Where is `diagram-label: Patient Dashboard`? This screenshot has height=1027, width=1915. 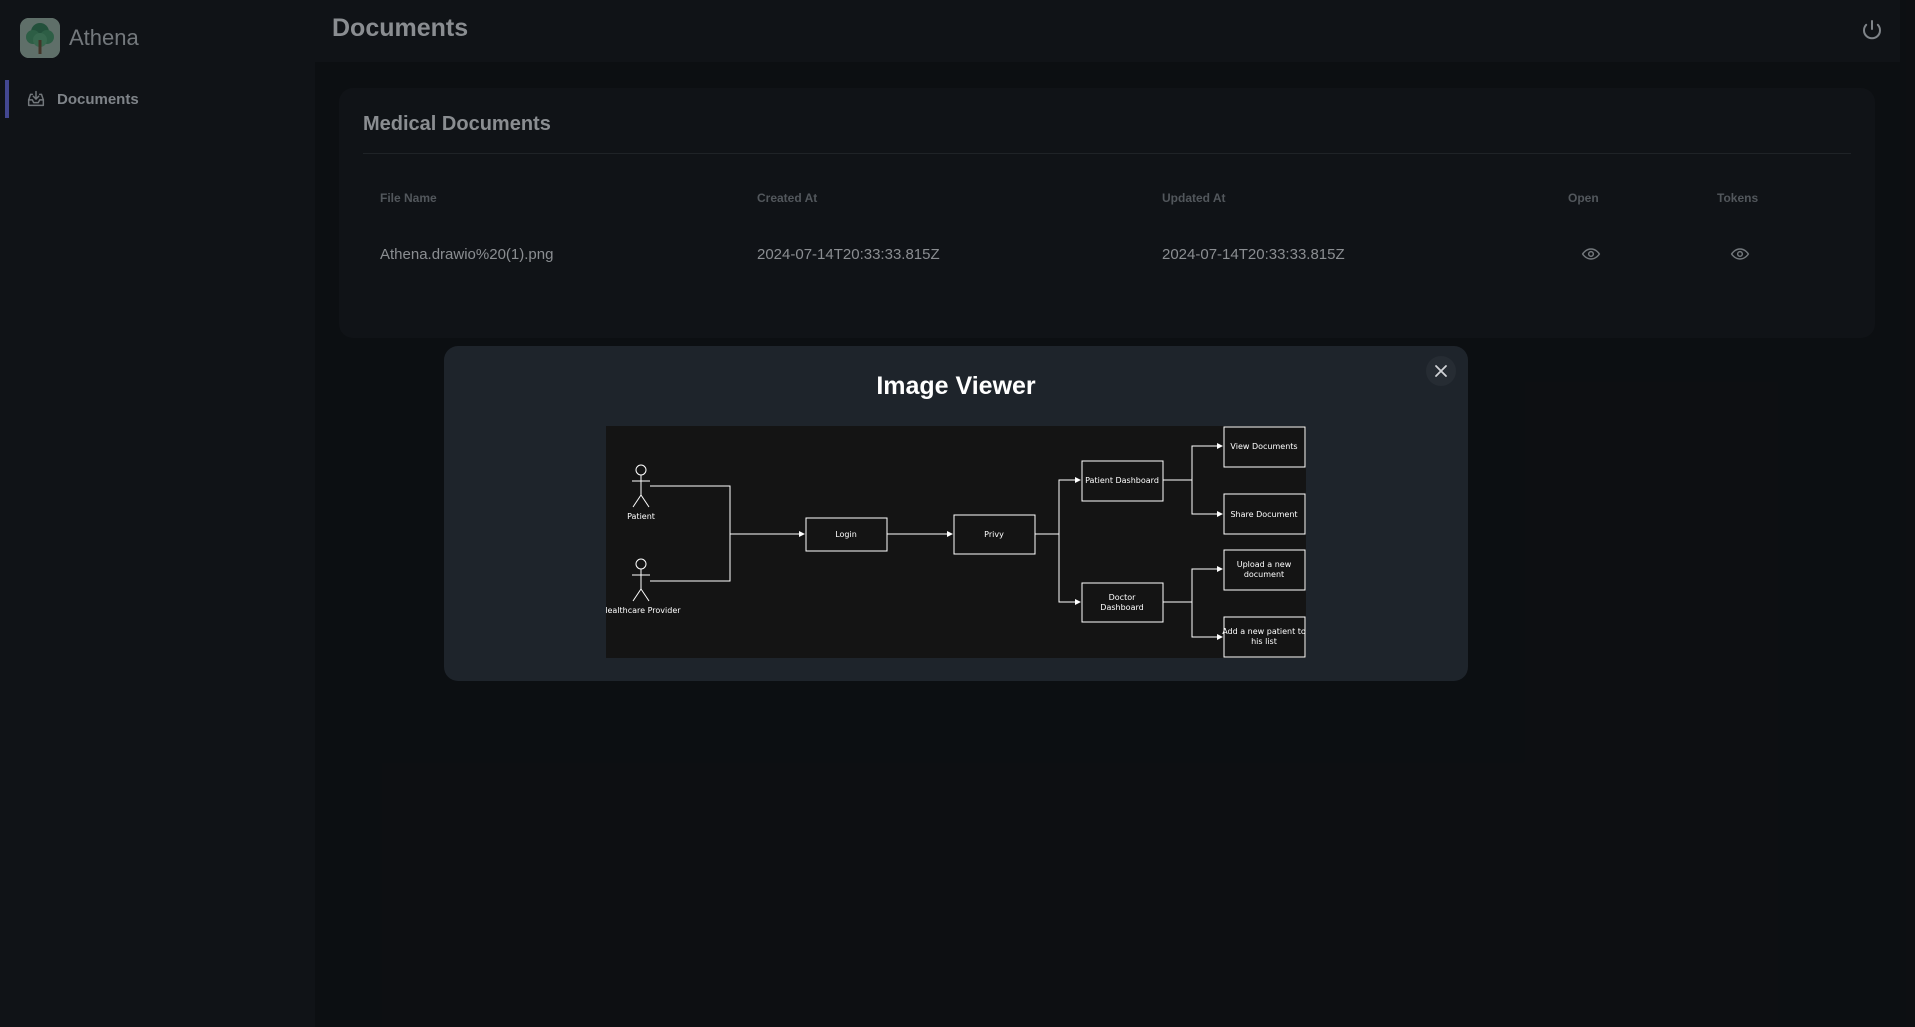 diagram-label: Patient Dashboard is located at coordinates (1122, 480).